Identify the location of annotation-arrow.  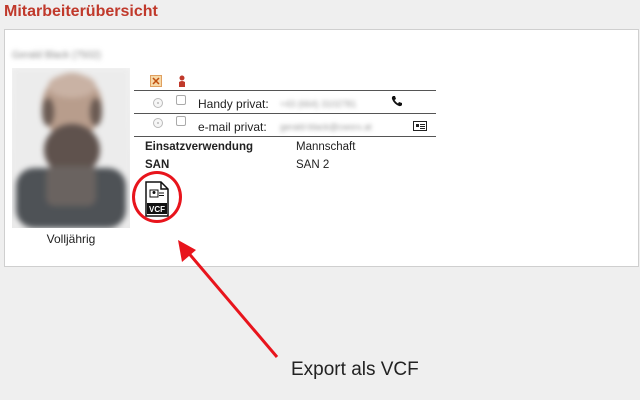
(228, 299).